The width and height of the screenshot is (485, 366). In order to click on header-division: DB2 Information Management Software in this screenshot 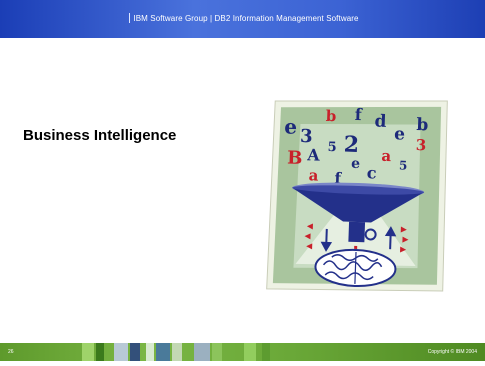, I will do `click(286, 18)`.